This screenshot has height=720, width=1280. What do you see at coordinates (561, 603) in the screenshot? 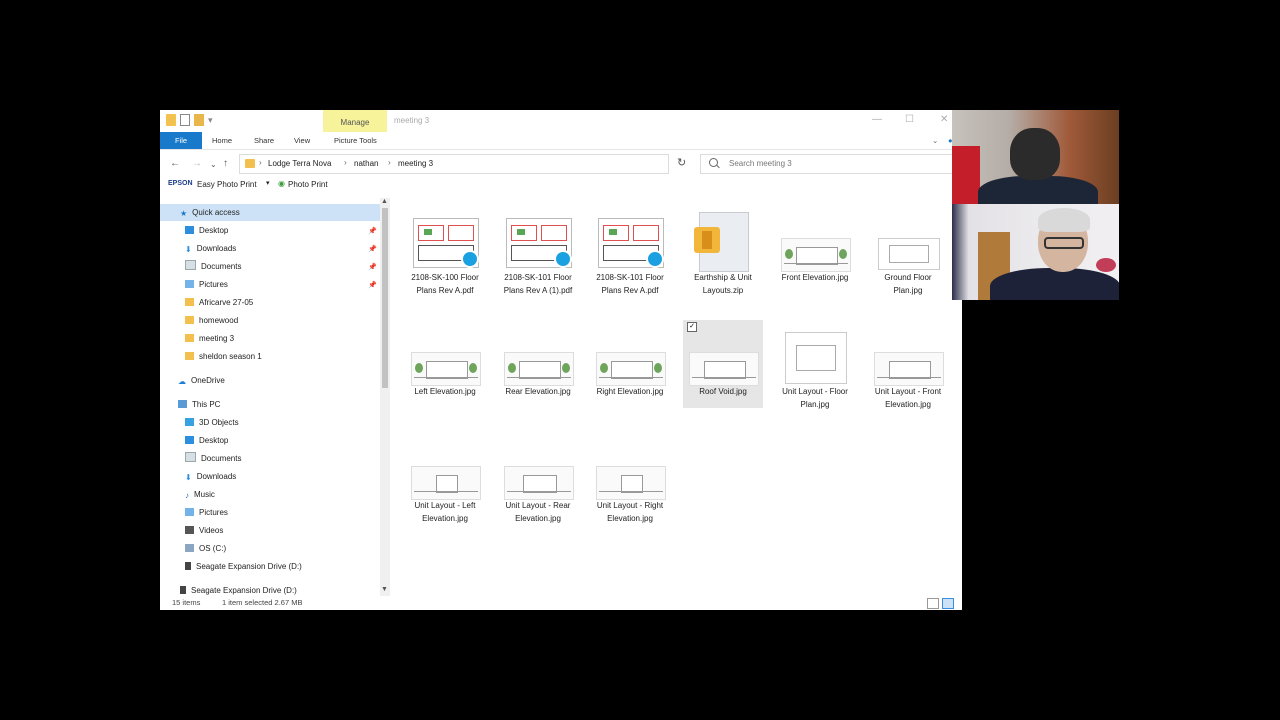
I see `status-bar: 15 items 1 item selected 2.67 MB` at bounding box center [561, 603].